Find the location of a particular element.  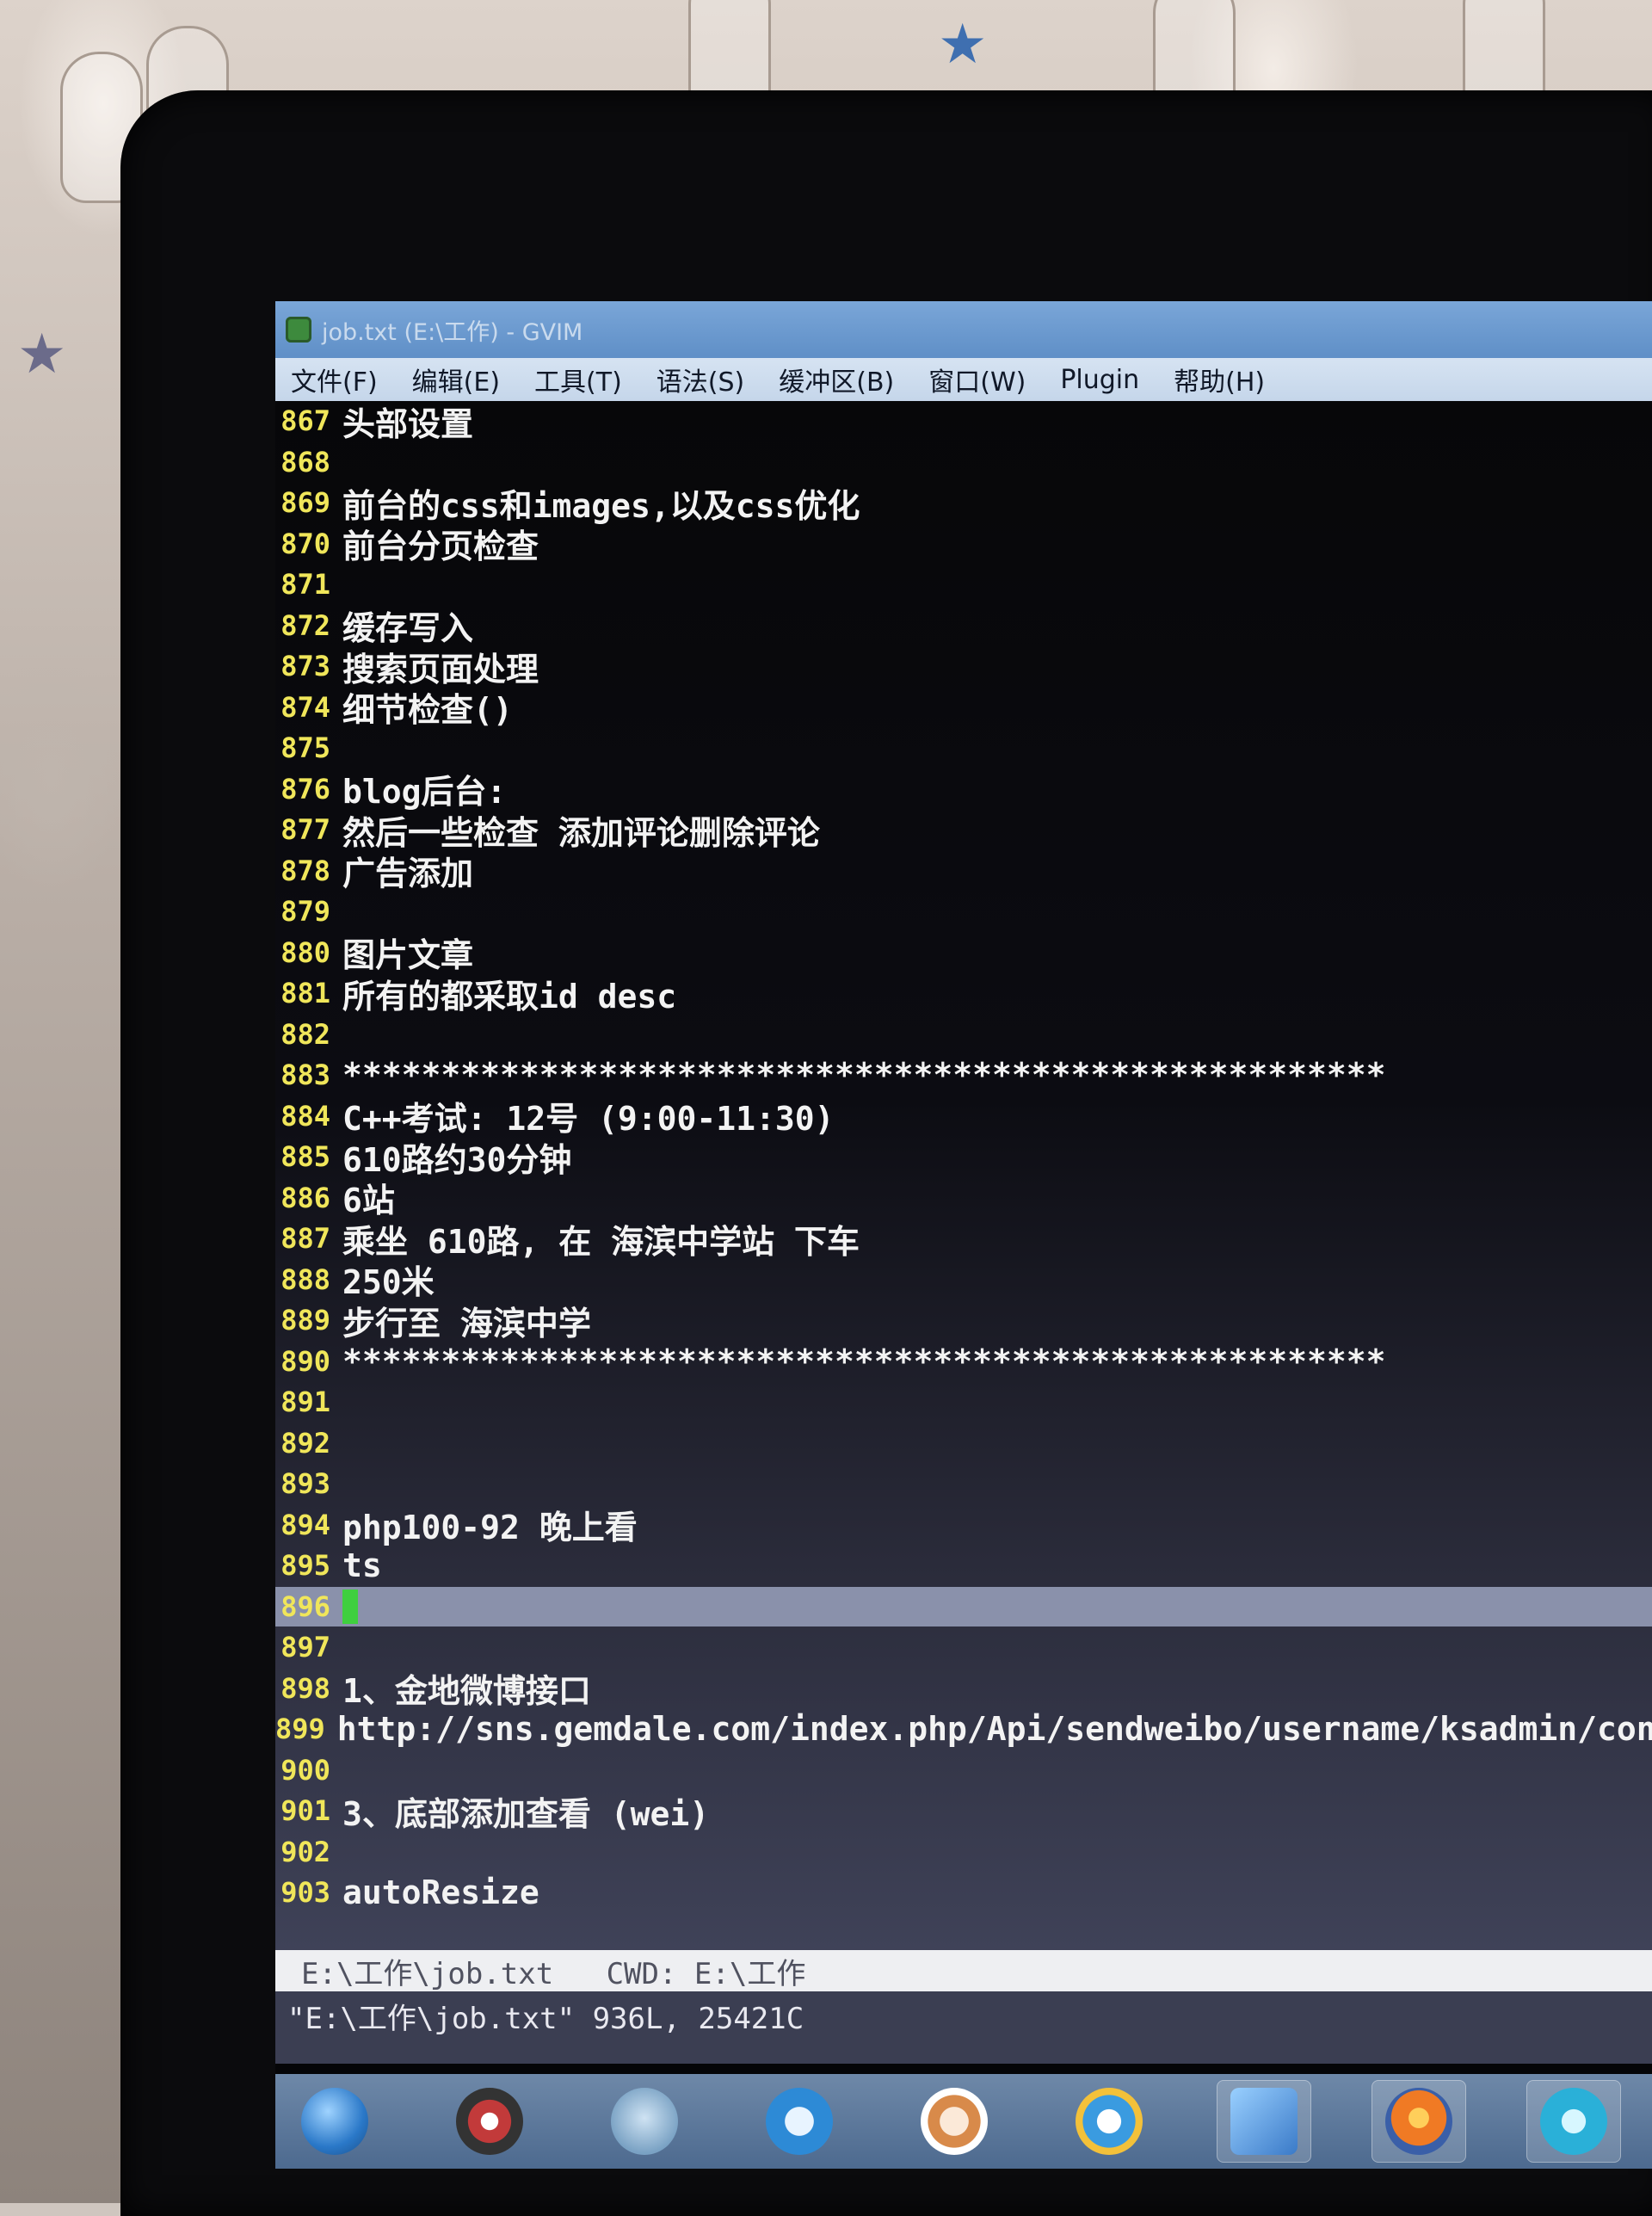

line-text: 细节检查() is located at coordinates (427, 710).